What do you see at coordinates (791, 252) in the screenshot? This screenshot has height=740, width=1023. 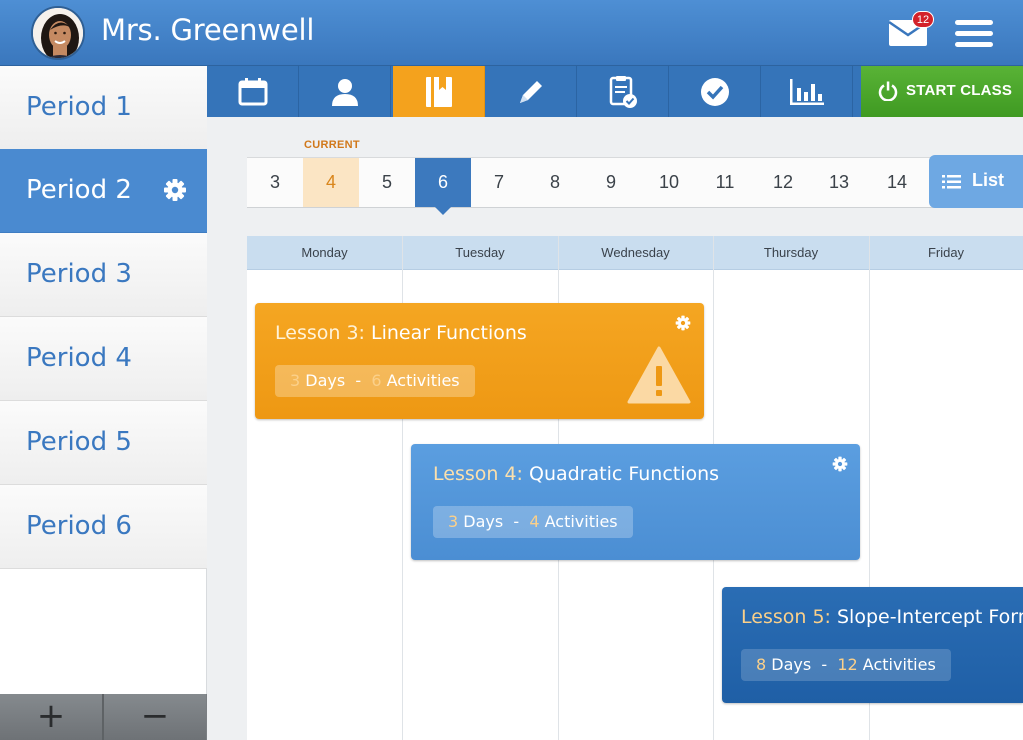 I see `weekday-header: Thursday` at bounding box center [791, 252].